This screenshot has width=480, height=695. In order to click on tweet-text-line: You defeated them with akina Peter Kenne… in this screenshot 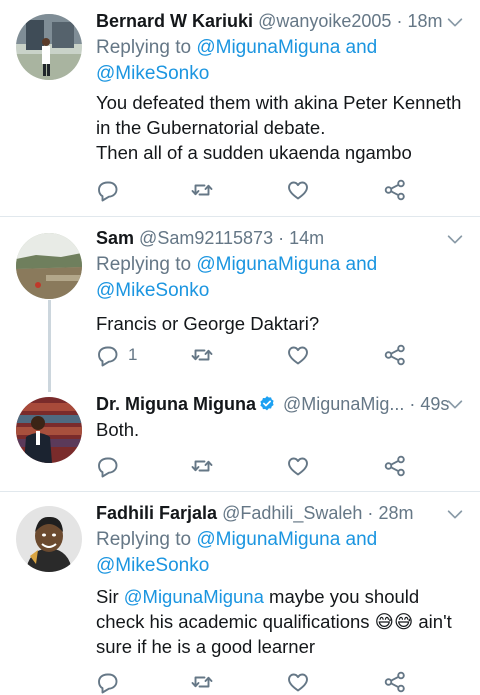, I will do `click(279, 102)`.